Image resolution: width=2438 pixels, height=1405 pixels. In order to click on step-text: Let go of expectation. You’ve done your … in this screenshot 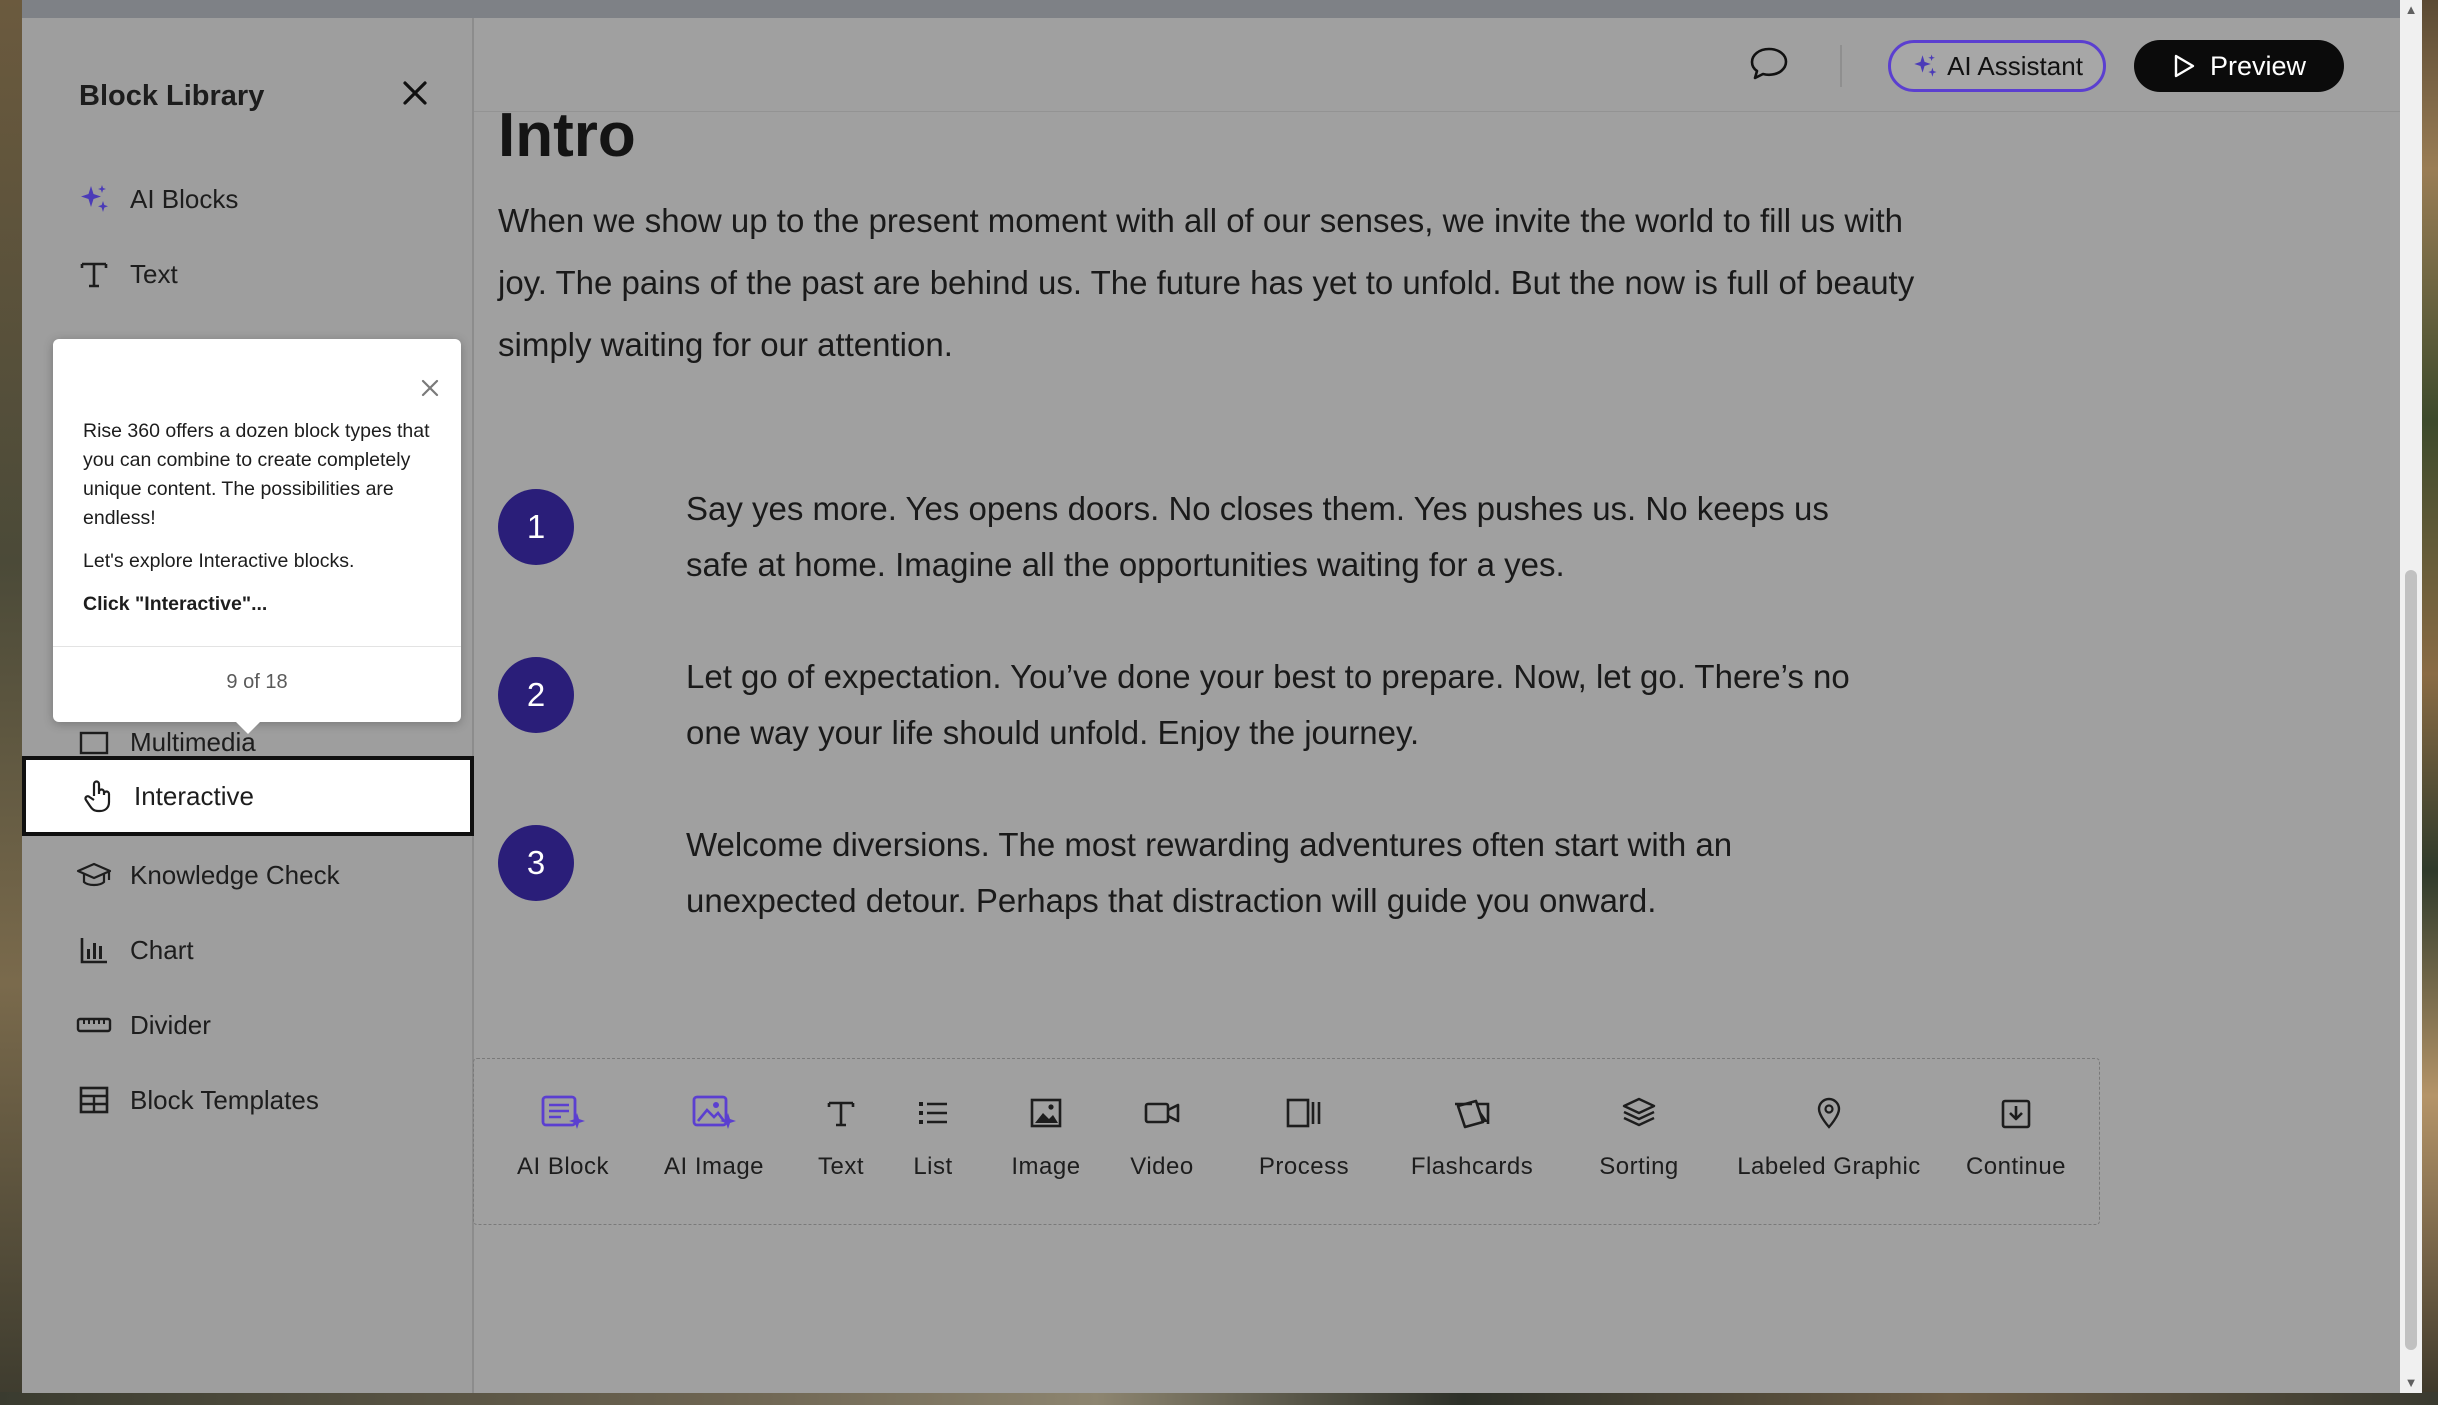, I will do `click(1268, 704)`.